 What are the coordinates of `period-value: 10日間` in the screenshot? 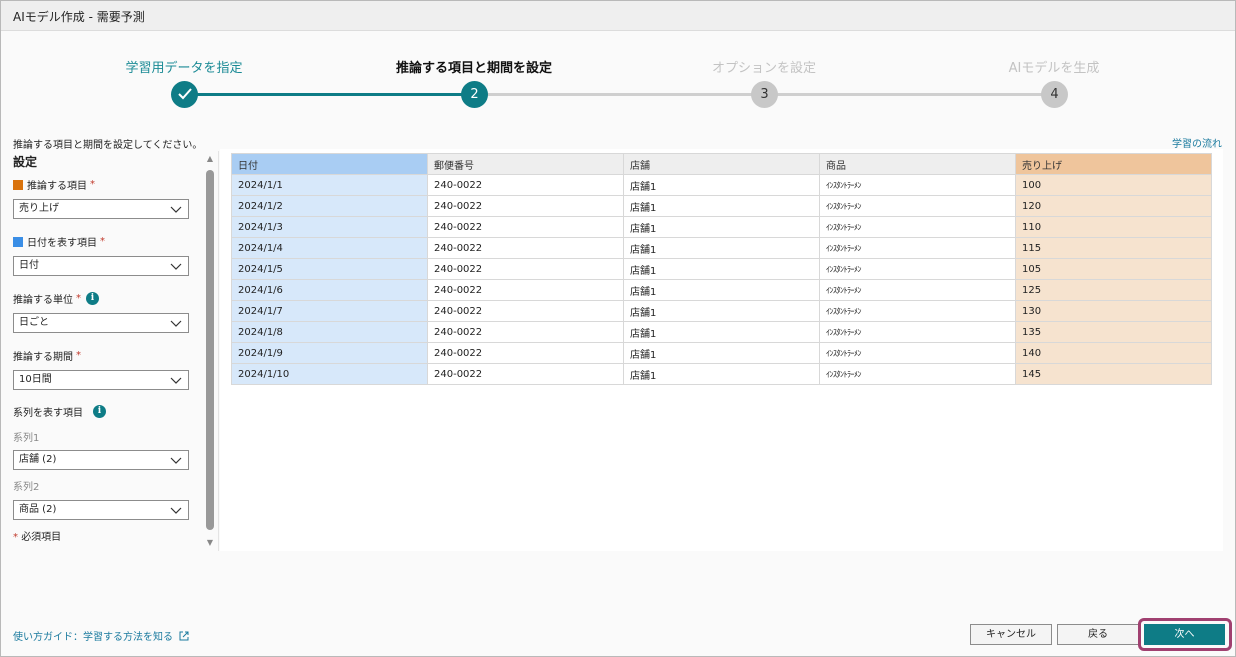 It's located at (35, 379).